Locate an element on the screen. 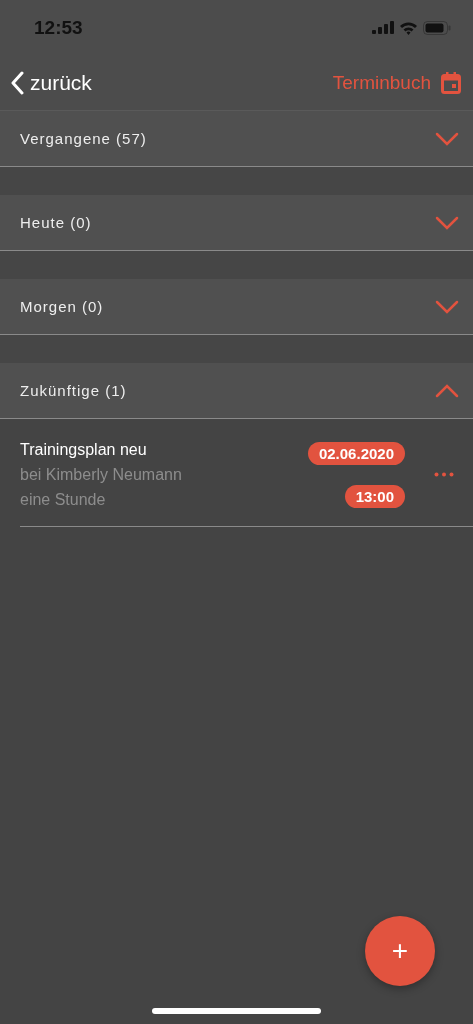  section-header: Morgen (0) is located at coordinates (236, 307).